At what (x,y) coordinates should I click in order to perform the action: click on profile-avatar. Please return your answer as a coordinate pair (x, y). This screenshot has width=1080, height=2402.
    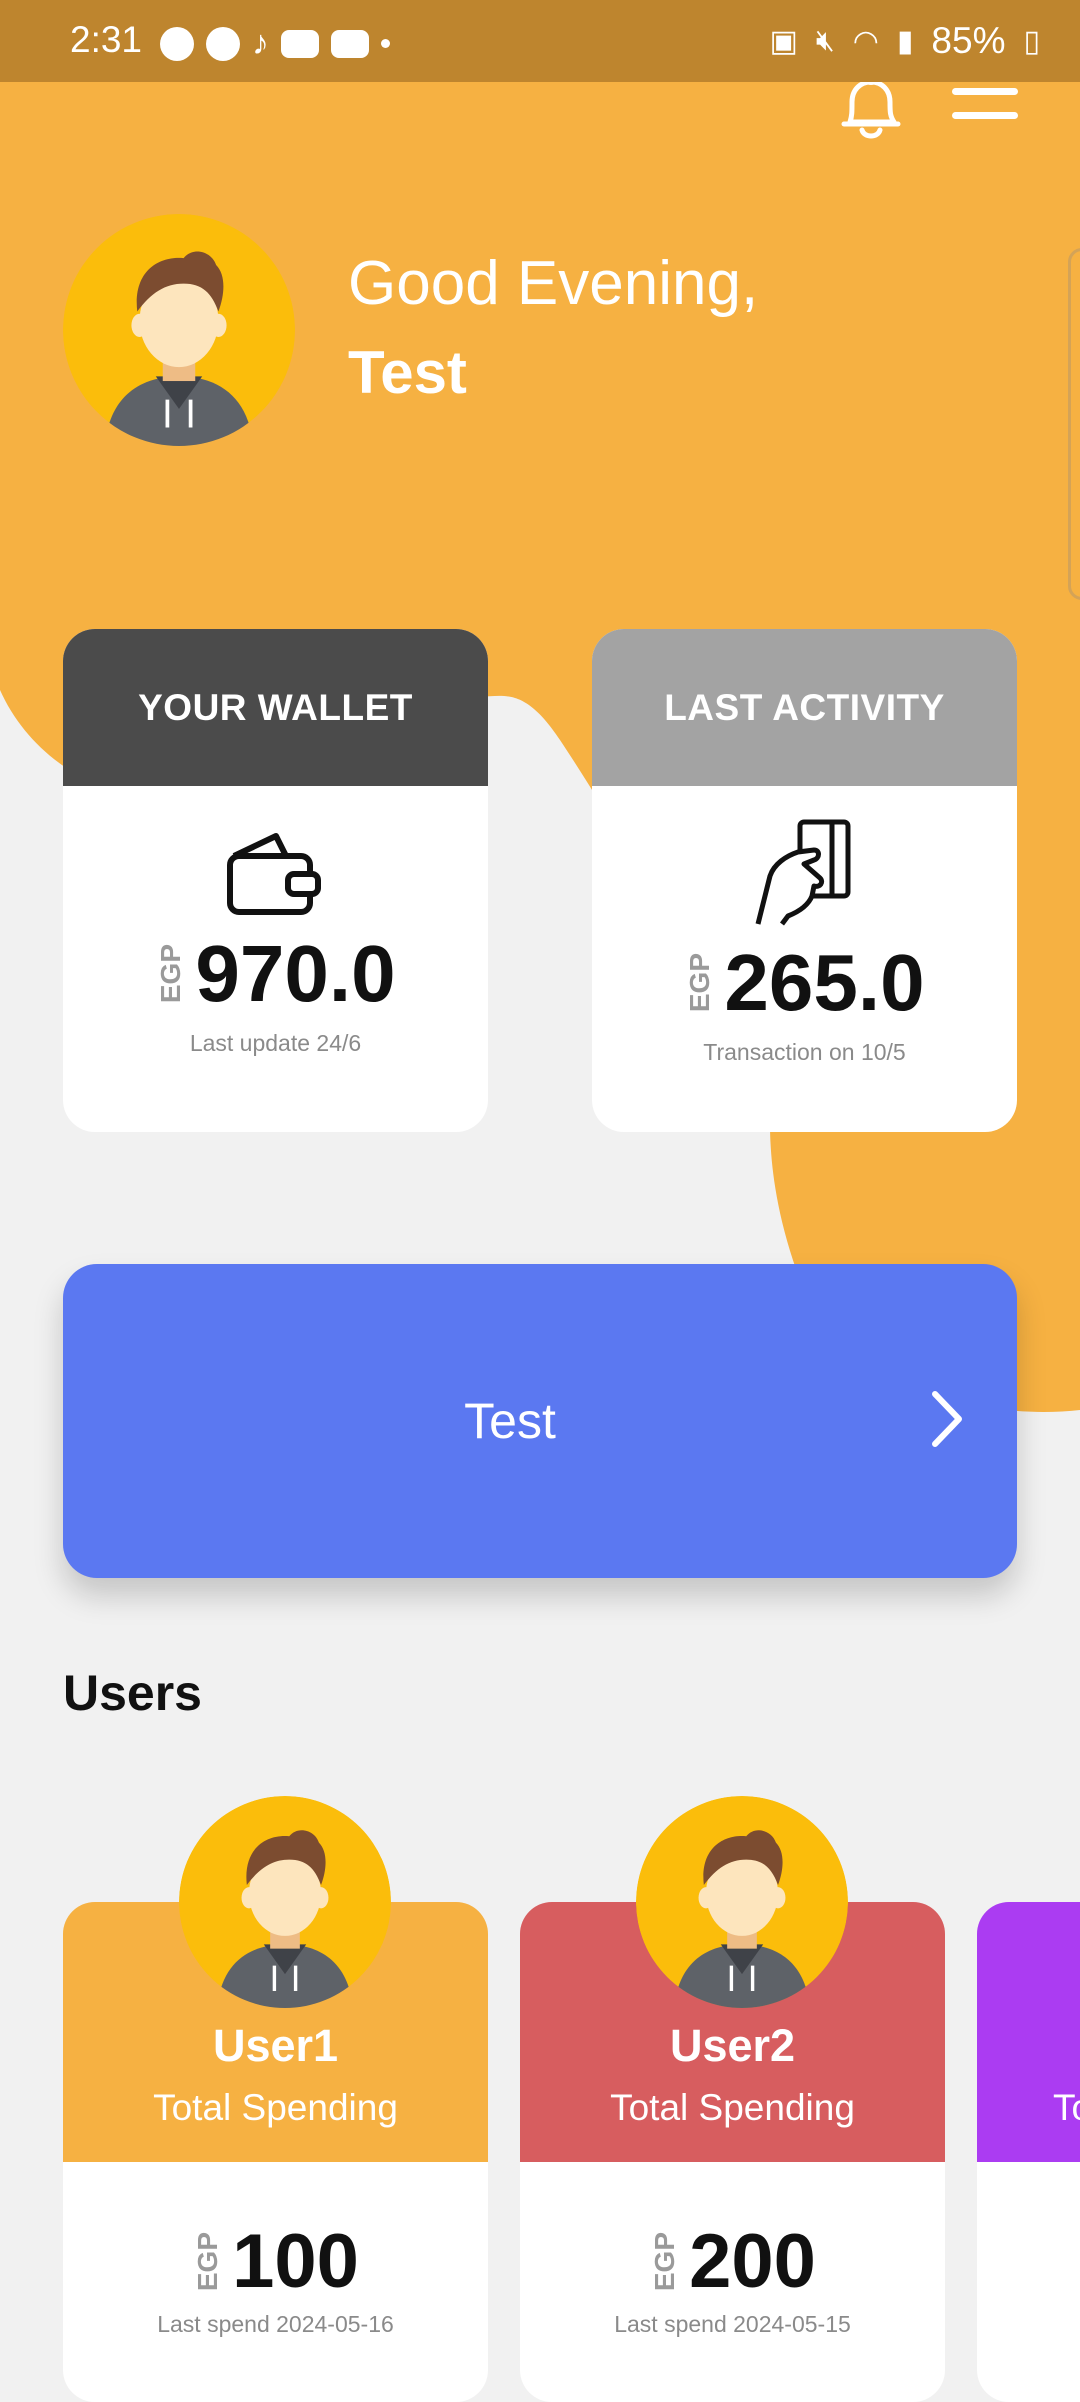
    Looking at the image, I should click on (179, 330).